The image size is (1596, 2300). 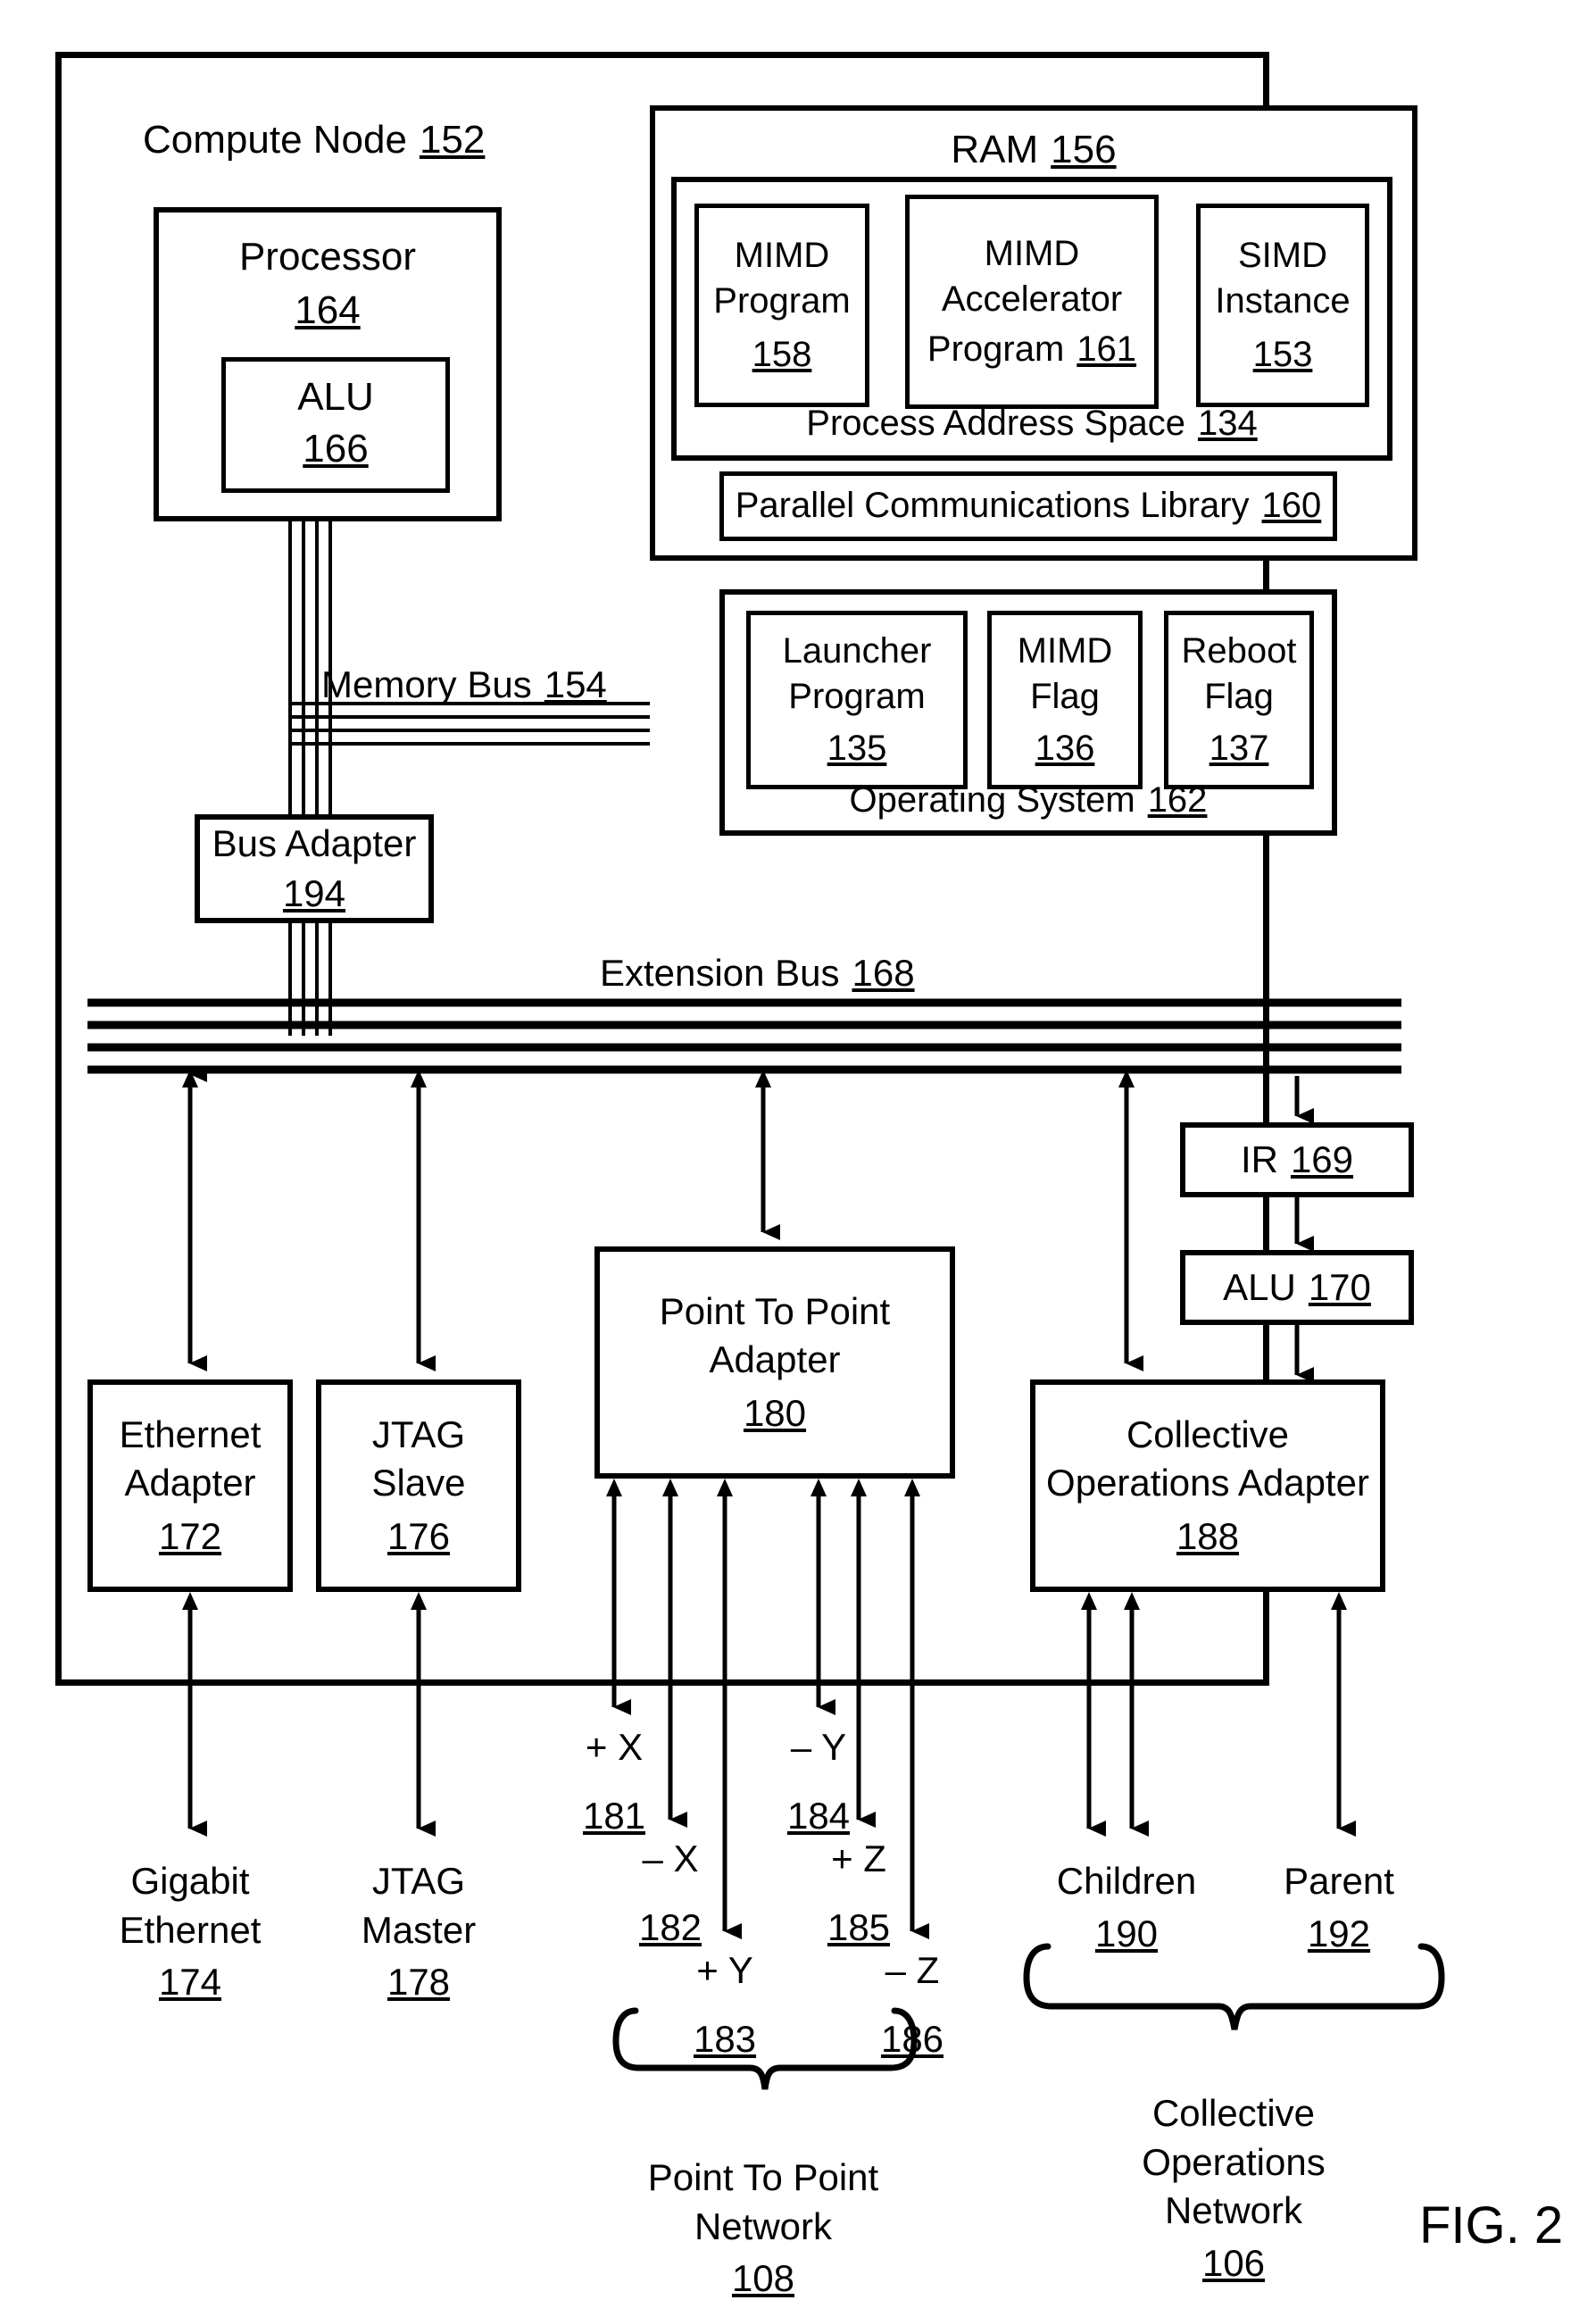 What do you see at coordinates (912, 2005) in the screenshot?
I see `axis-label-minus-z: – Z 186` at bounding box center [912, 2005].